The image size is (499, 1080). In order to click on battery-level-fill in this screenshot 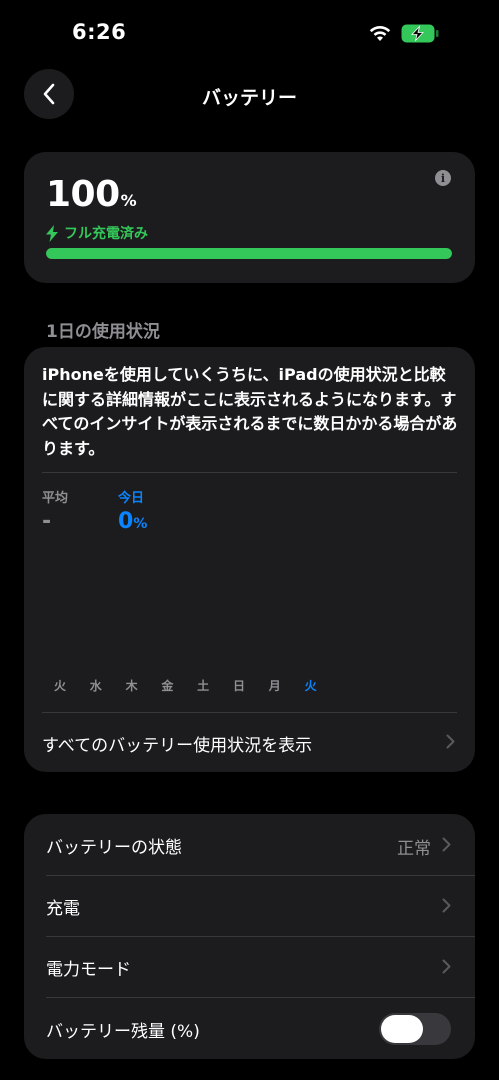, I will do `click(249, 253)`.